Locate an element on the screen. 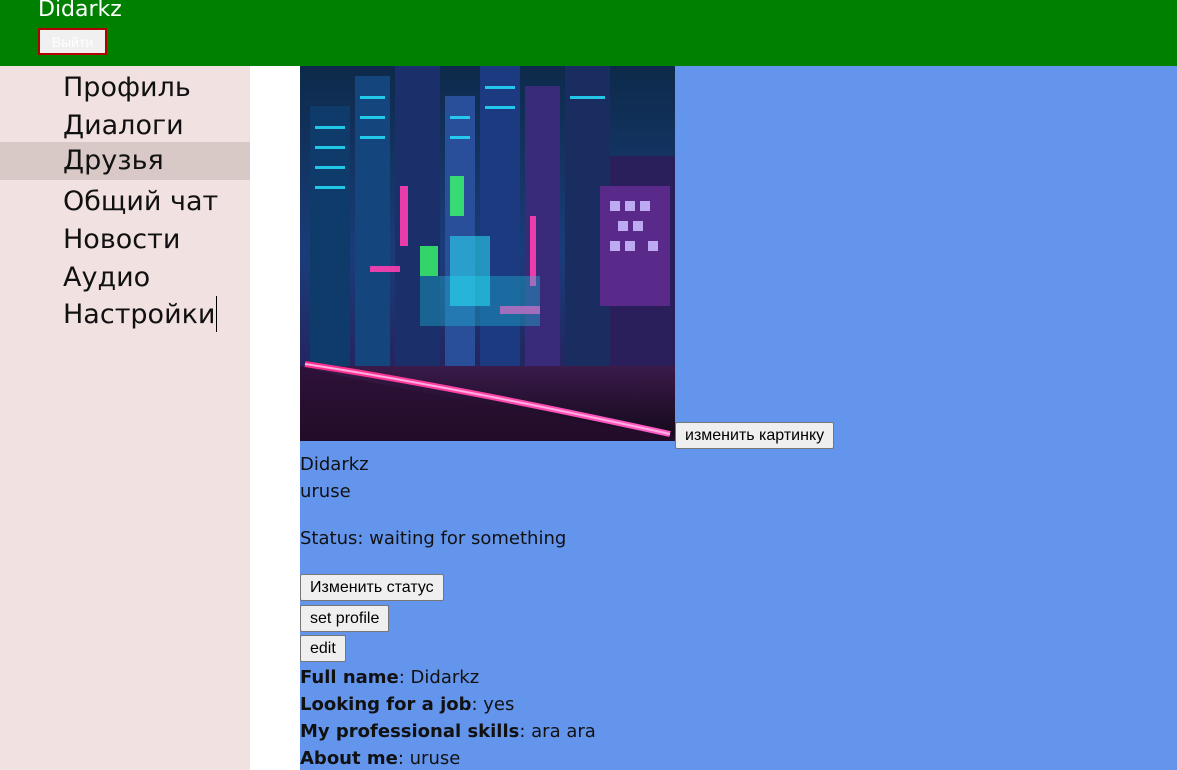  status-prefix: Status: is located at coordinates (335, 538).